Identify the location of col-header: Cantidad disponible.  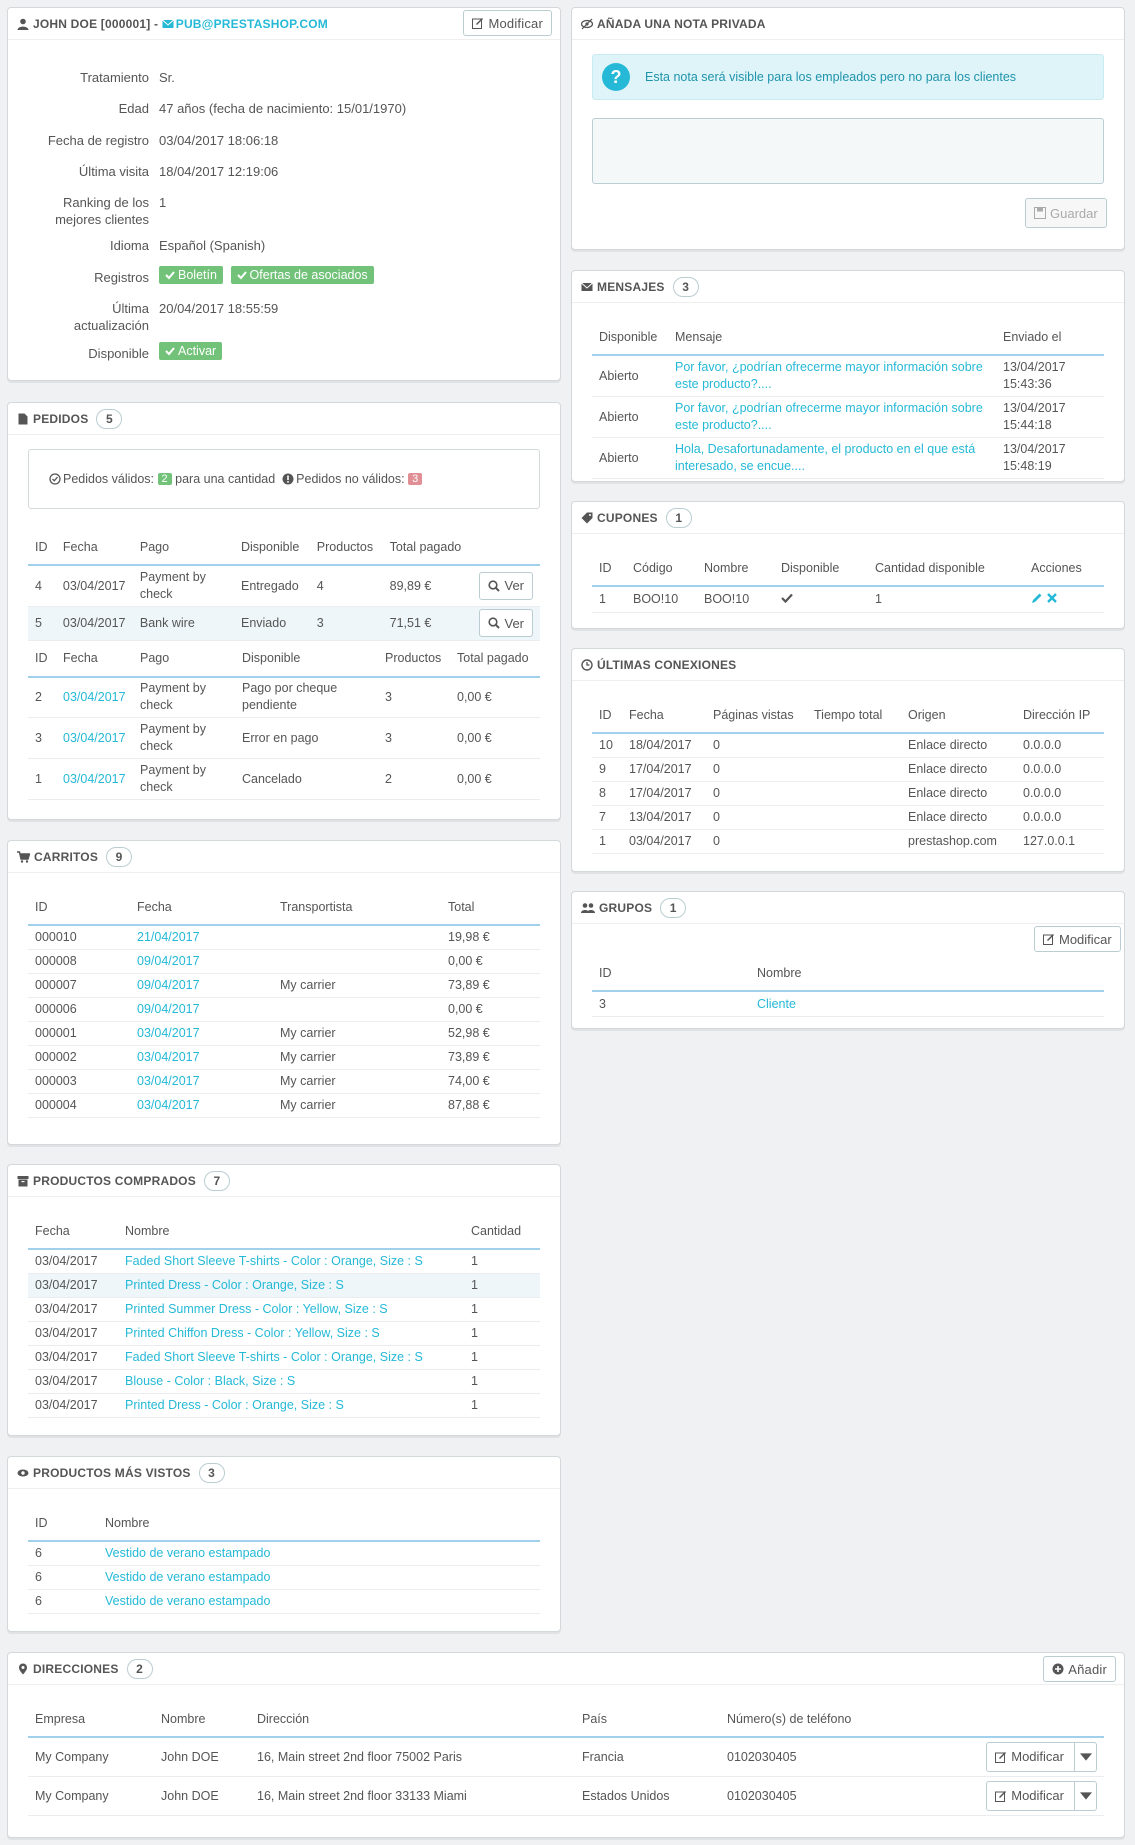
(946, 568).